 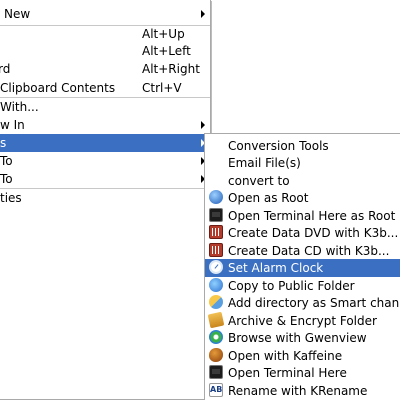 I want to click on archive-icon, so click(x=216, y=320).